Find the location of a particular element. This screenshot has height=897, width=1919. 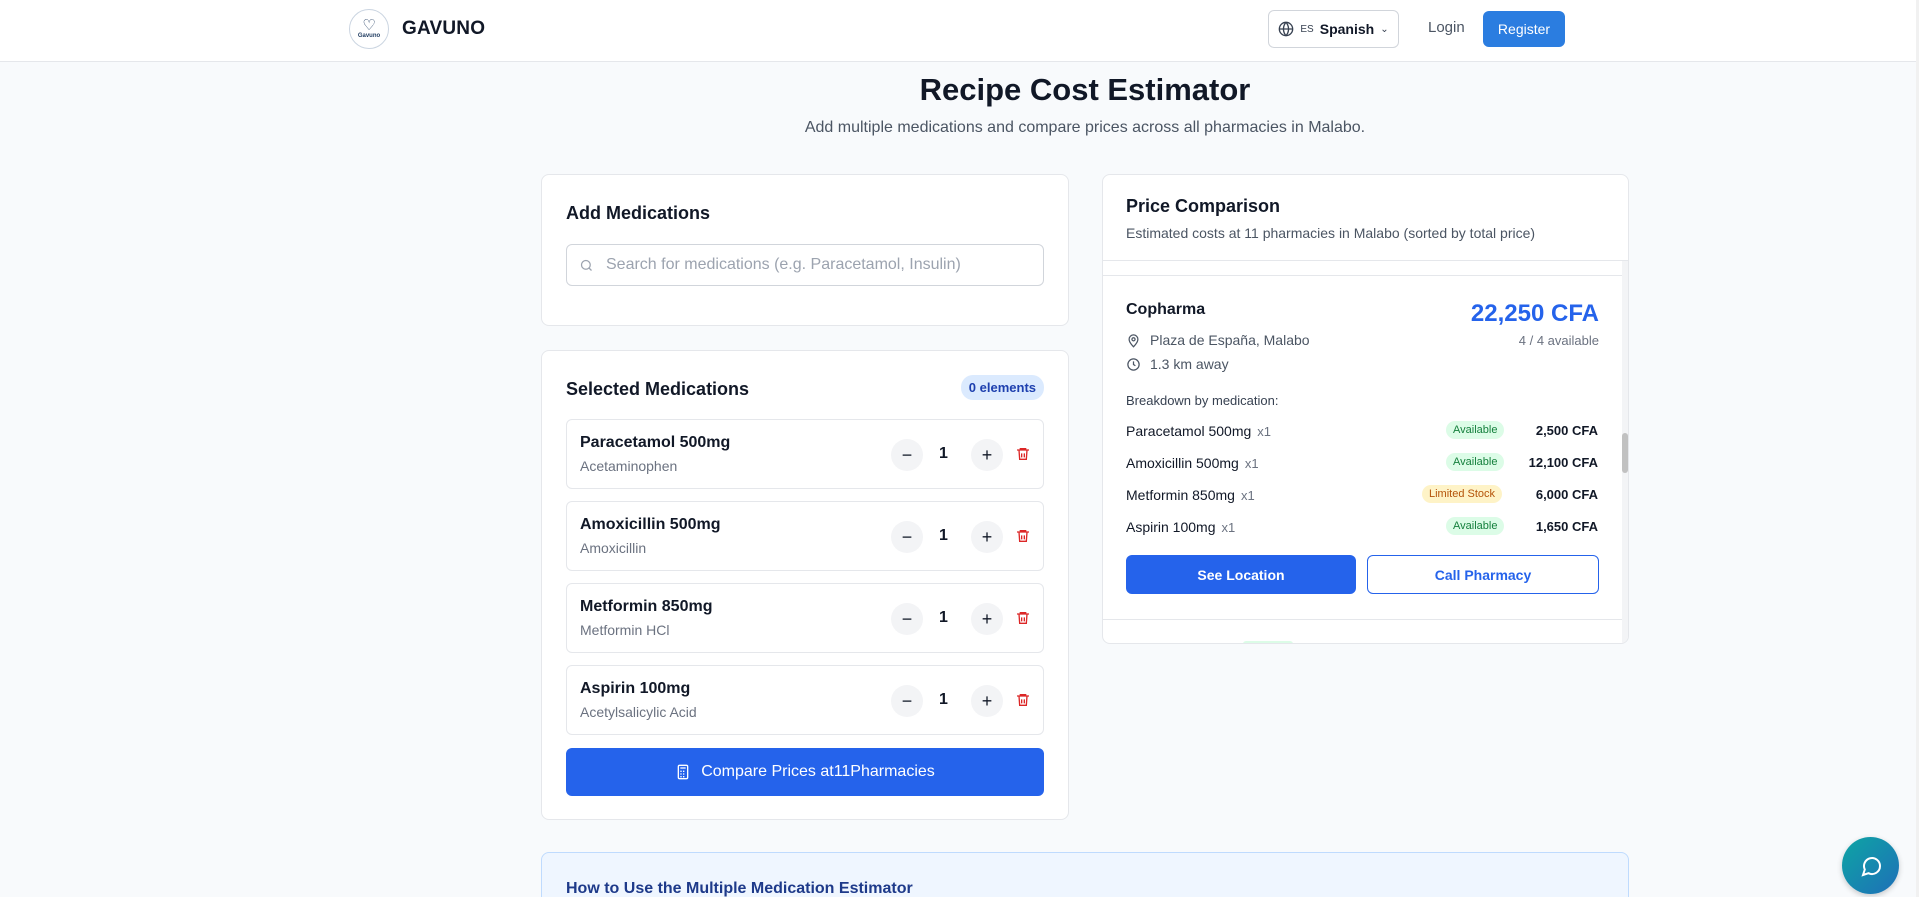

medication-search is located at coordinates (805, 265).